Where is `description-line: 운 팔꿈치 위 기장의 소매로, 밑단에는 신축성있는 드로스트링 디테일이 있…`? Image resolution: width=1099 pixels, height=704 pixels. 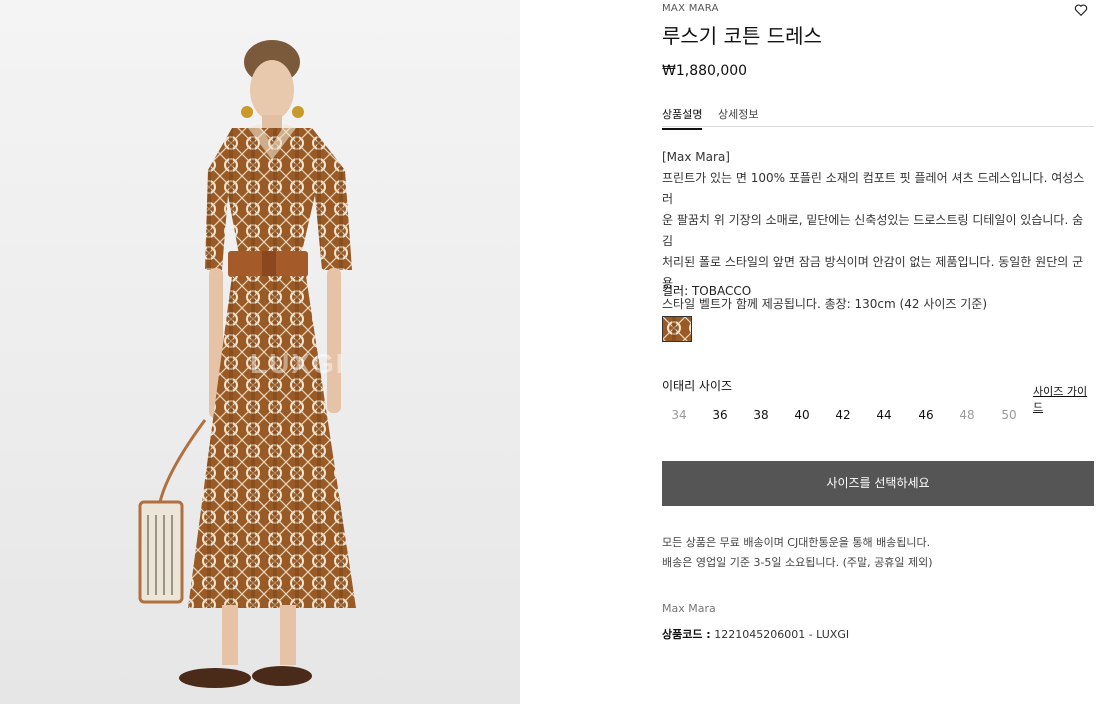 description-line: 운 팔꿈치 위 기장의 소매로, 밑단에는 신축성있는 드로스트링 디테일이 있… is located at coordinates (873, 230).